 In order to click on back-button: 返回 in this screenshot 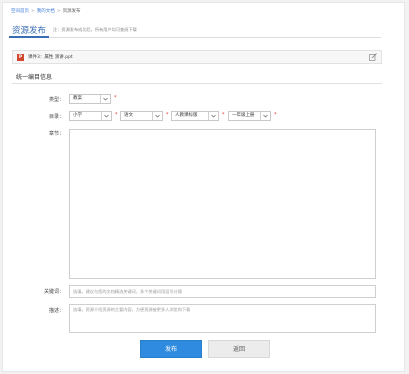, I will do `click(239, 349)`.